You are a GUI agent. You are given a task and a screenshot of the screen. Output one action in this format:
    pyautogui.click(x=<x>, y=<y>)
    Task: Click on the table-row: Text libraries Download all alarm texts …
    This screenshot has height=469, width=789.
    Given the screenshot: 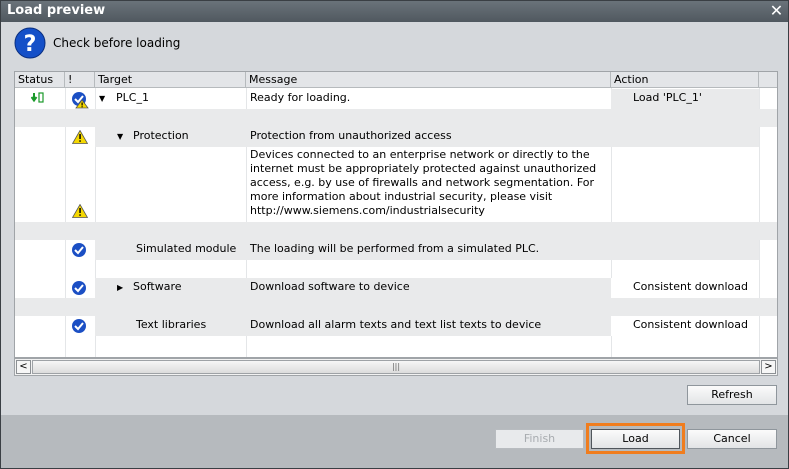 What is the action you would take?
    pyautogui.click(x=396, y=326)
    